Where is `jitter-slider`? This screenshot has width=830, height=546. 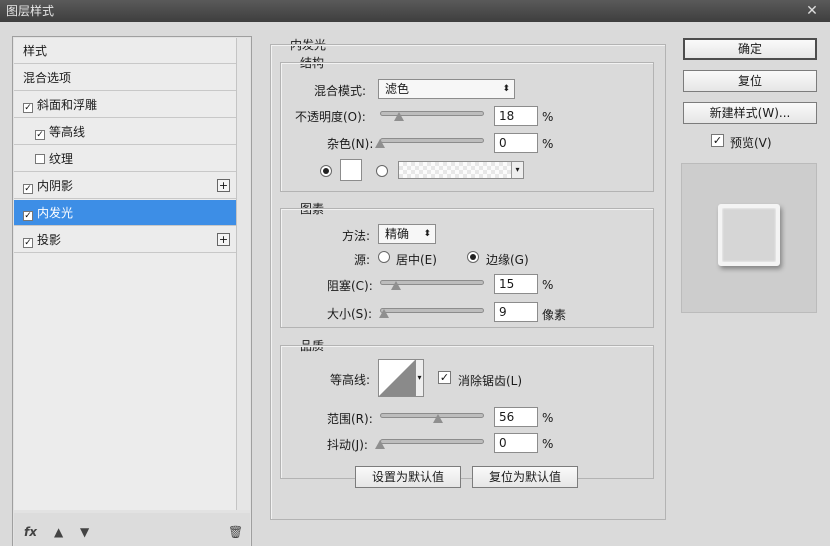
jitter-slider is located at coordinates (432, 441).